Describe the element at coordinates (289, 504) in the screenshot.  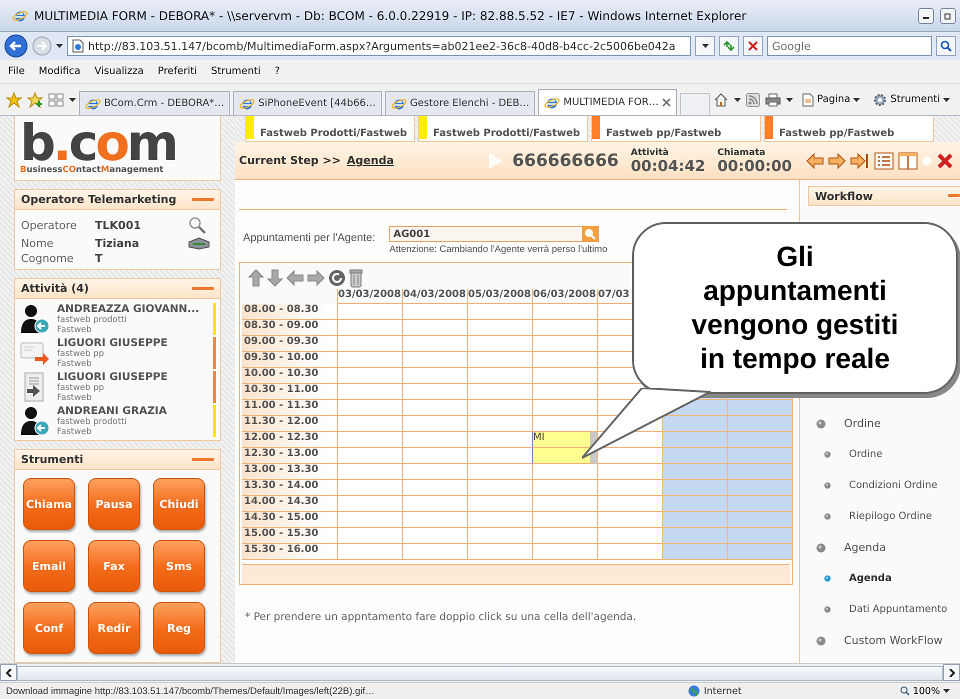
I see `time-slot: 14.00 - 14.30` at that location.